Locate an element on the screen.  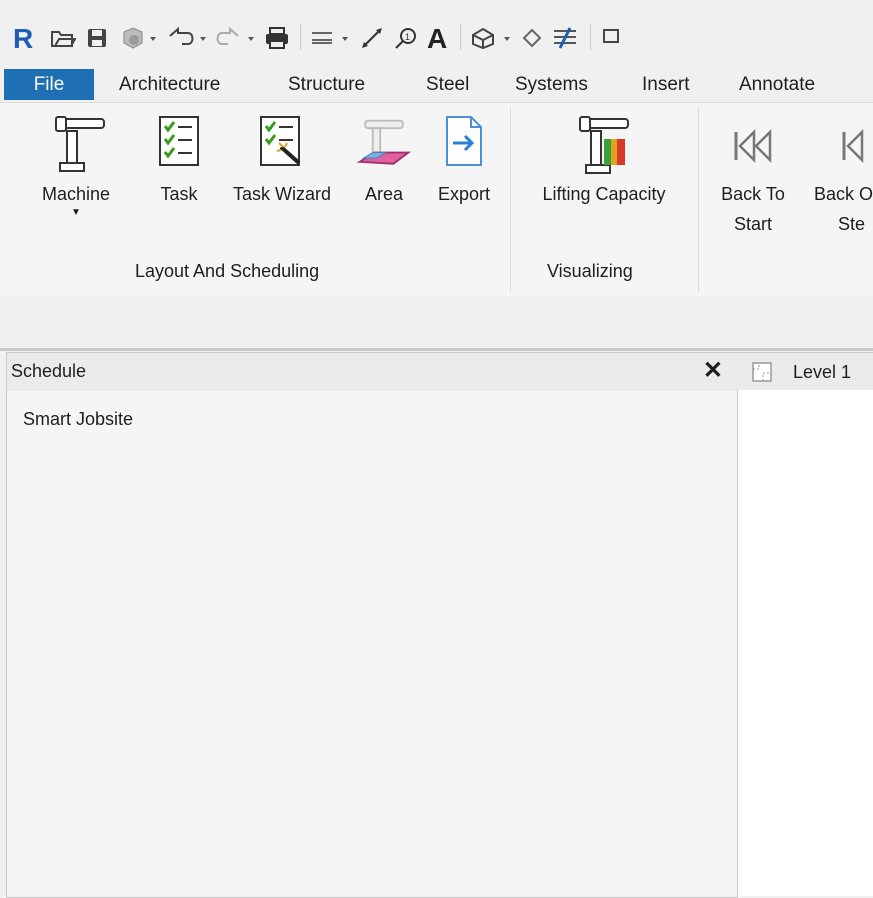
view-tab-label: Level 1 is located at coordinates (822, 372).